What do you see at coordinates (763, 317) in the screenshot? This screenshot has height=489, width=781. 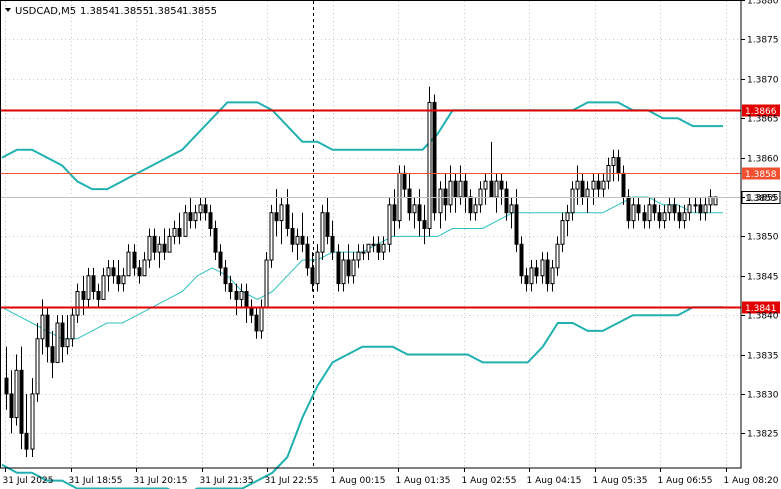 I see `y-tick-label: 1.3840` at bounding box center [763, 317].